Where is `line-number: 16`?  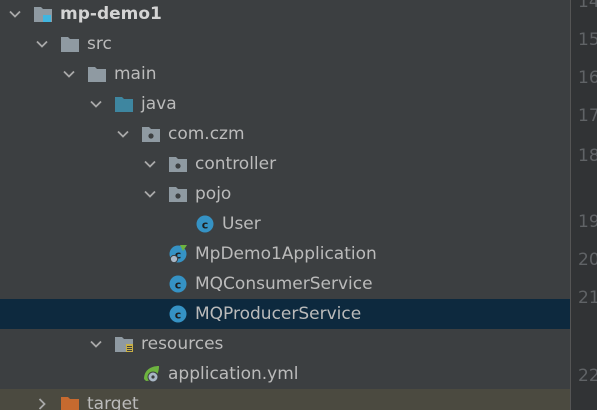
line-number: 16 is located at coordinates (587, 78).